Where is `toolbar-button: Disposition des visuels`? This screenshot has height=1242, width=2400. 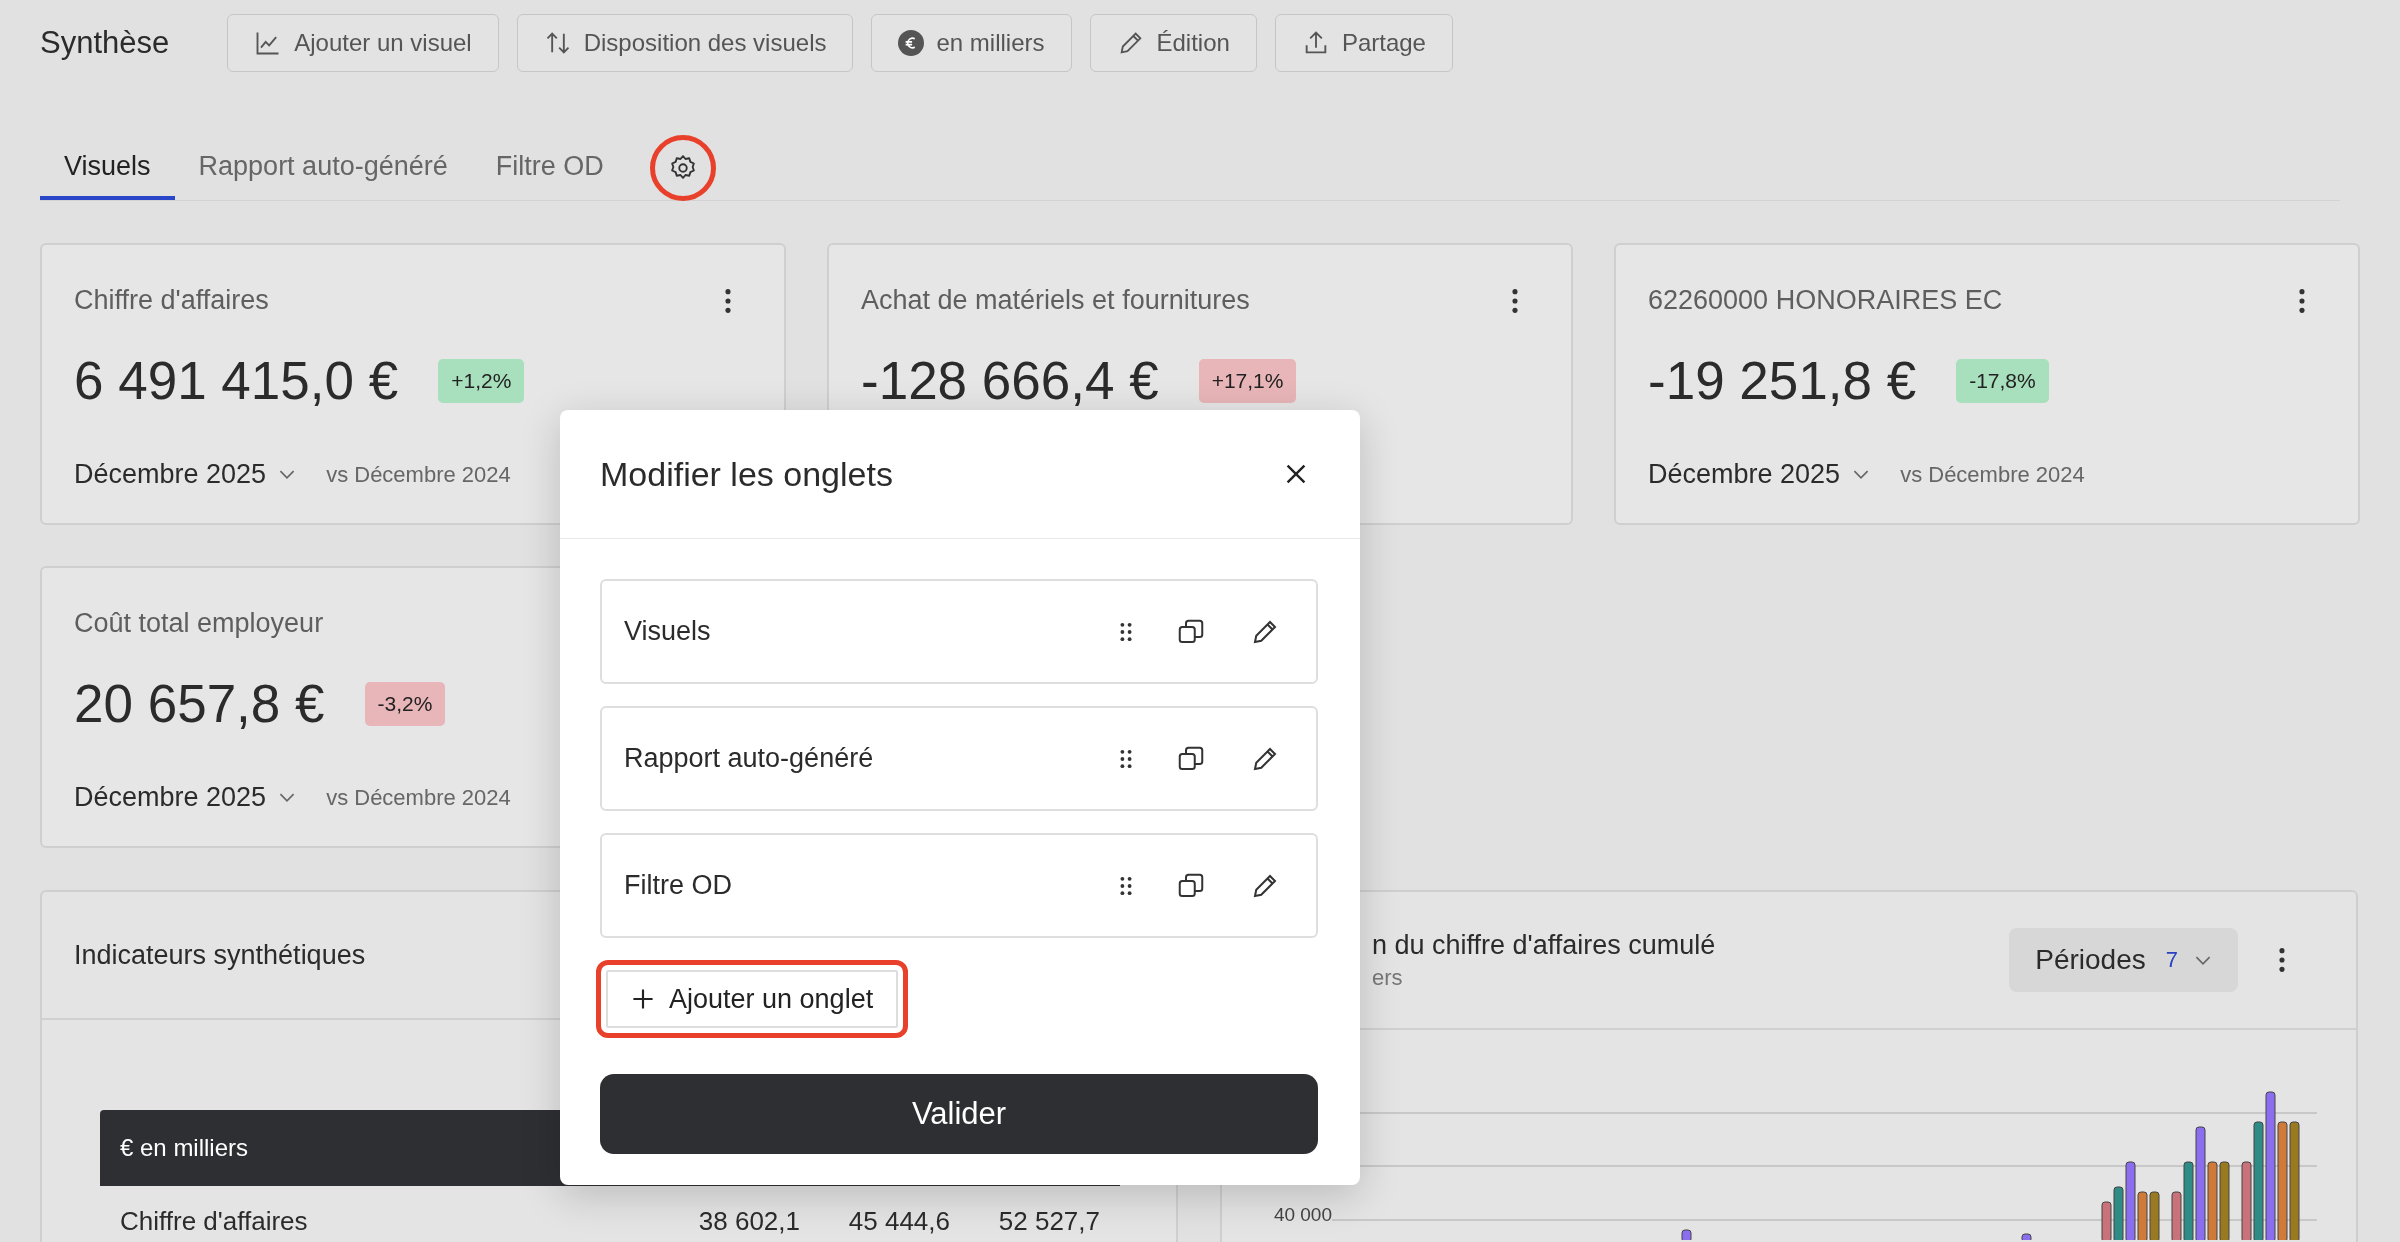
toolbar-button: Disposition des visuels is located at coordinates (685, 43).